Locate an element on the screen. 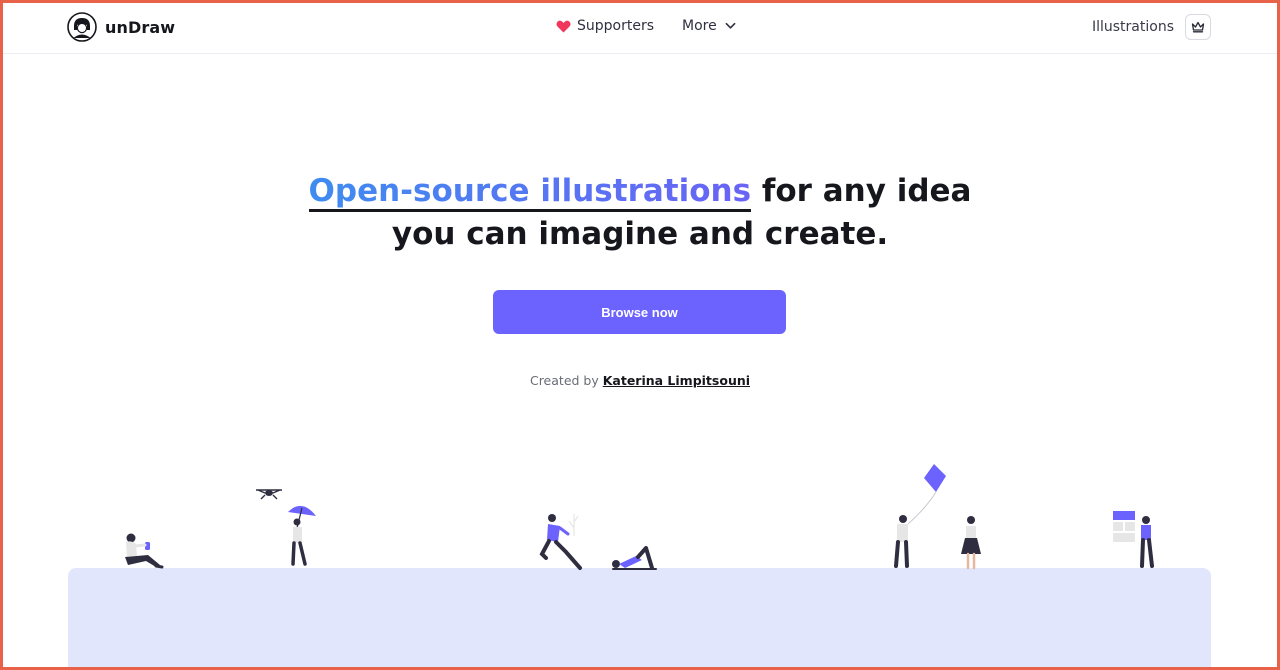  premium-crown-button is located at coordinates (1198, 27).